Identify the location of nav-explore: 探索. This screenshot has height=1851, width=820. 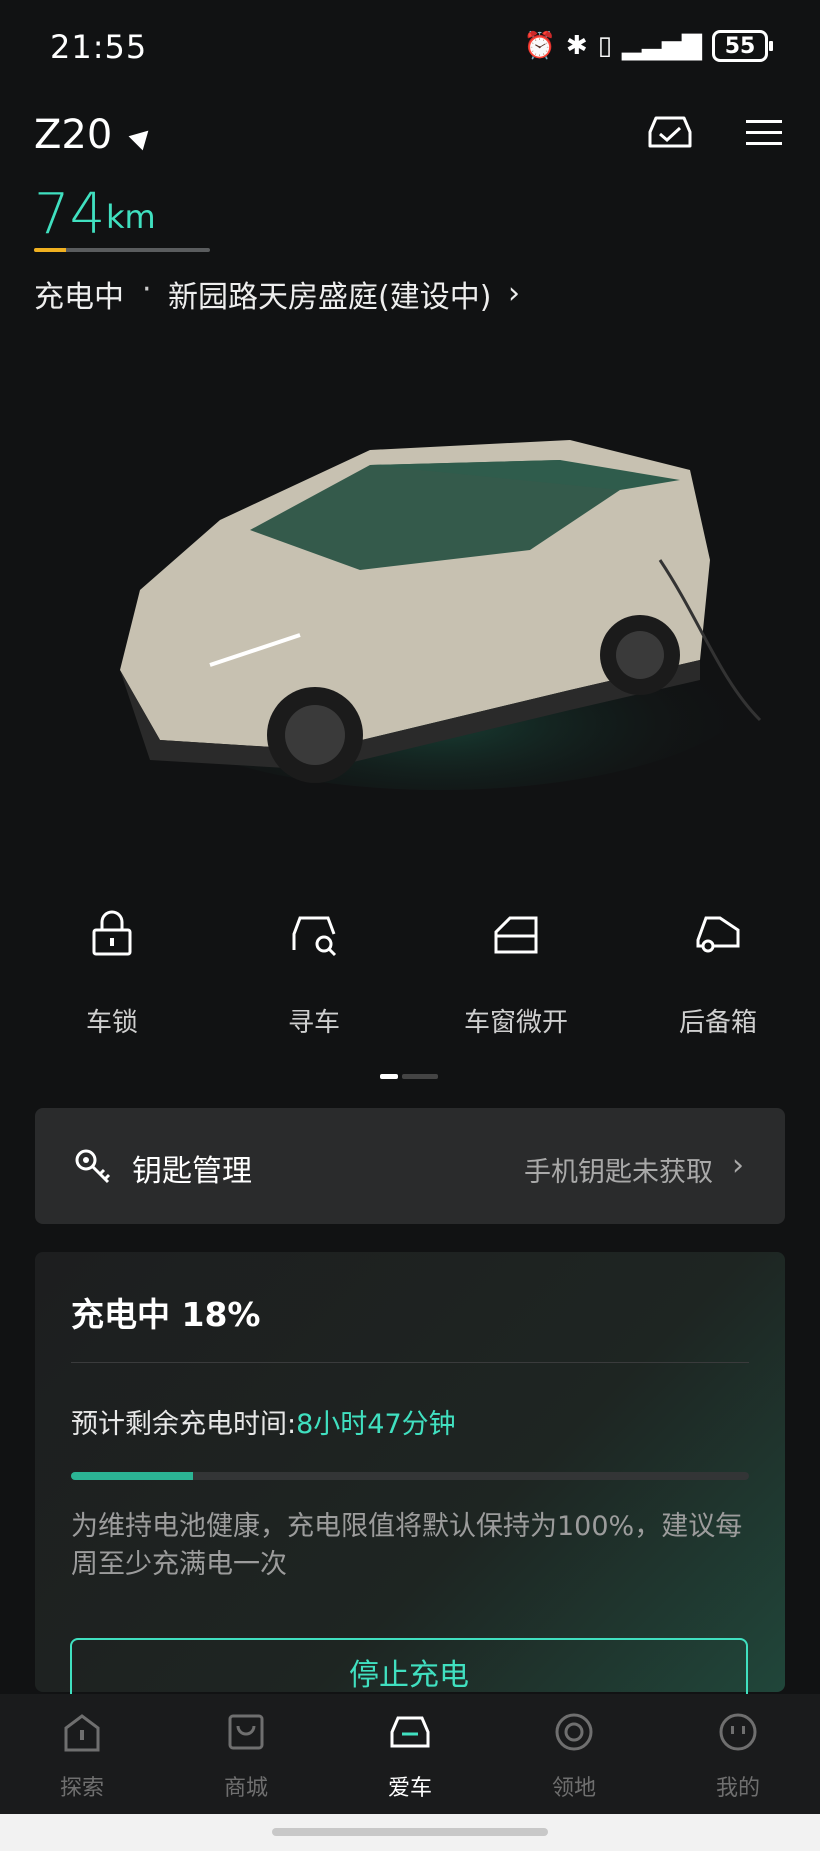
(82, 1756).